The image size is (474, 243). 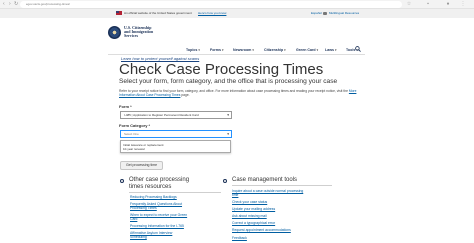 I want to click on case-tools-heading: Case management tools, so click(x=265, y=180).